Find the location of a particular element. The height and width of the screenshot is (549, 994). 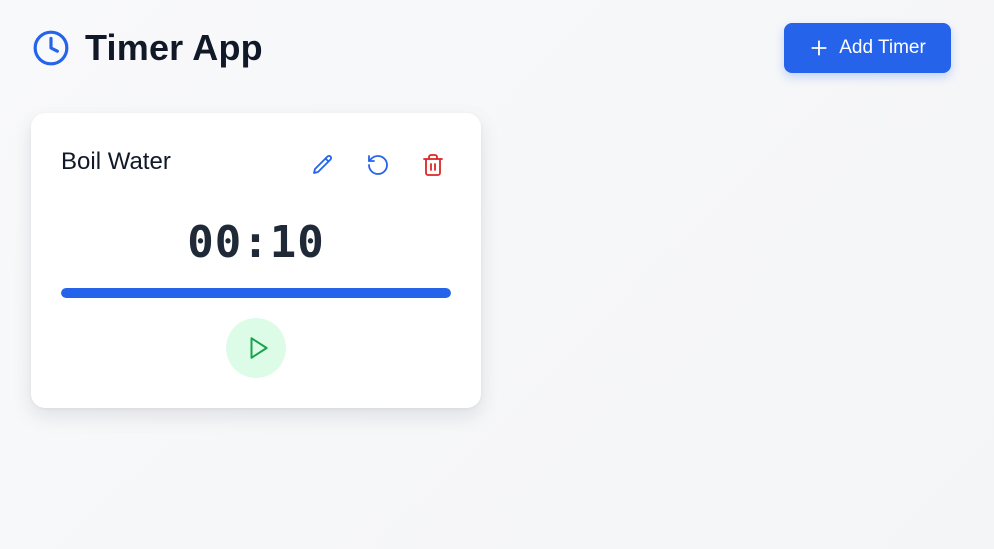

add-timer-label: Add Timer is located at coordinates (882, 47).